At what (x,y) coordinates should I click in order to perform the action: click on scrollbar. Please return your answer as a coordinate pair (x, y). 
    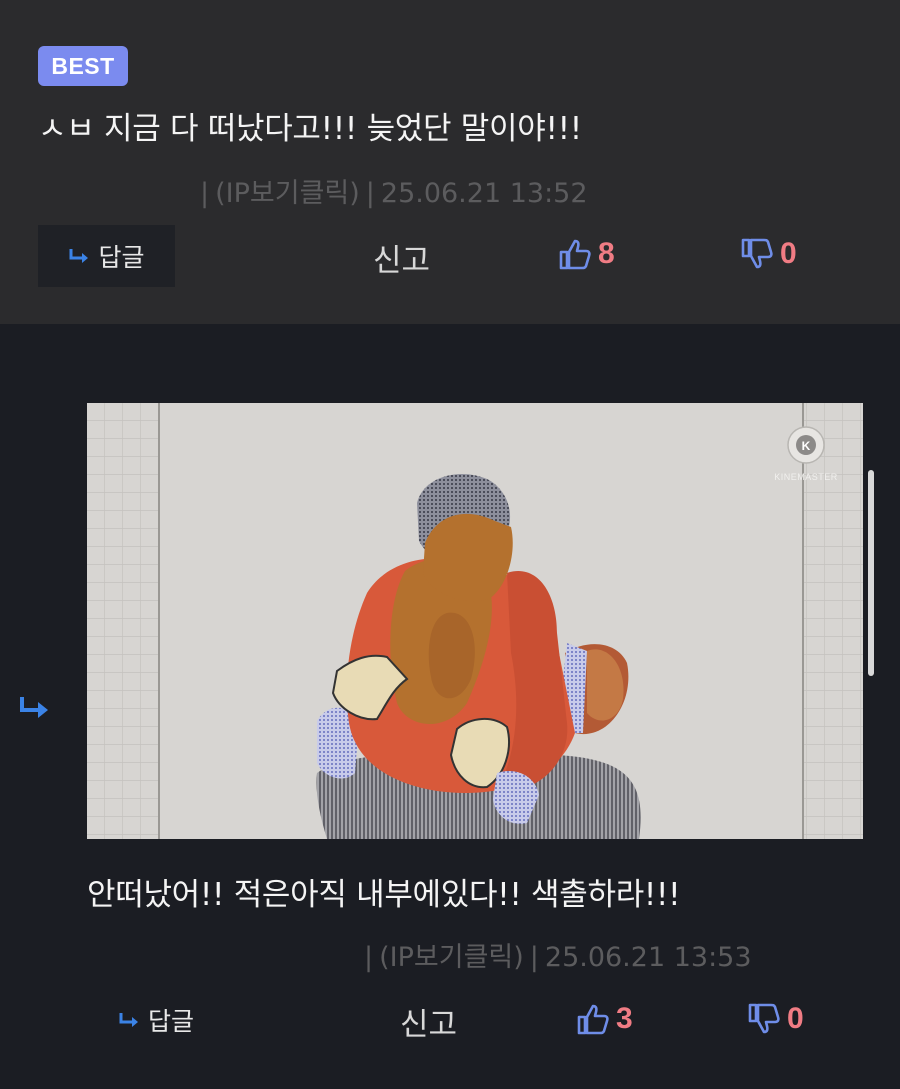
    Looking at the image, I should click on (871, 573).